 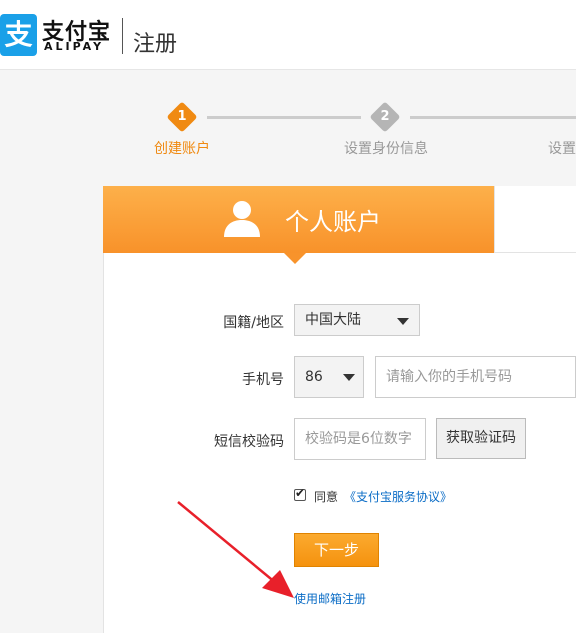 I want to click on email-register-link: 使用邮箱注册, so click(x=330, y=598).